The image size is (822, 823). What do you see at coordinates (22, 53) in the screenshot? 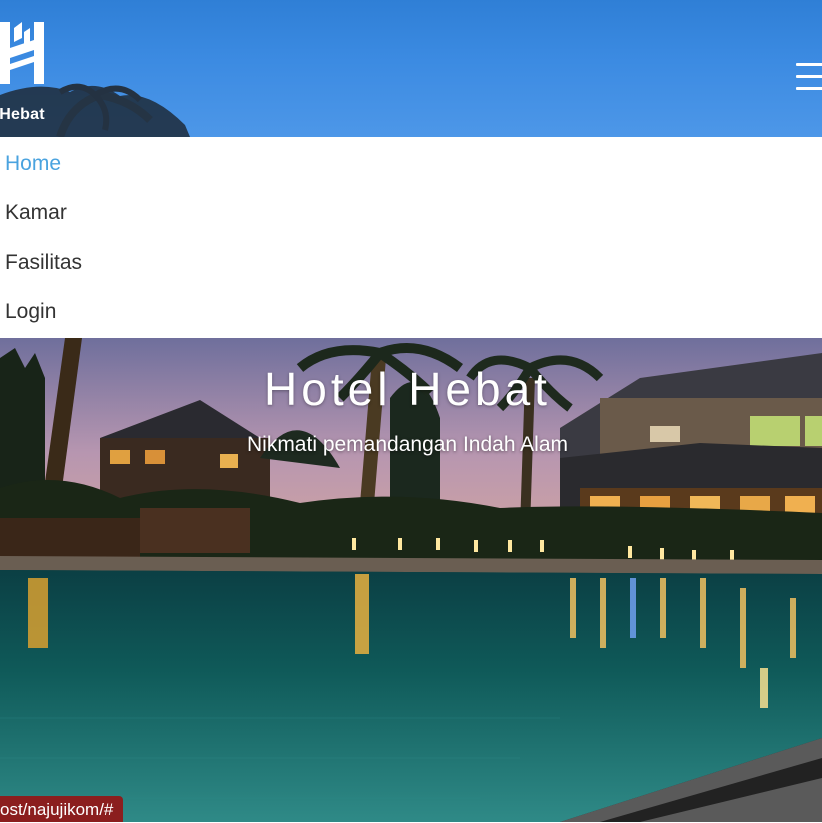
I see `building-h-logo-icon` at bounding box center [22, 53].